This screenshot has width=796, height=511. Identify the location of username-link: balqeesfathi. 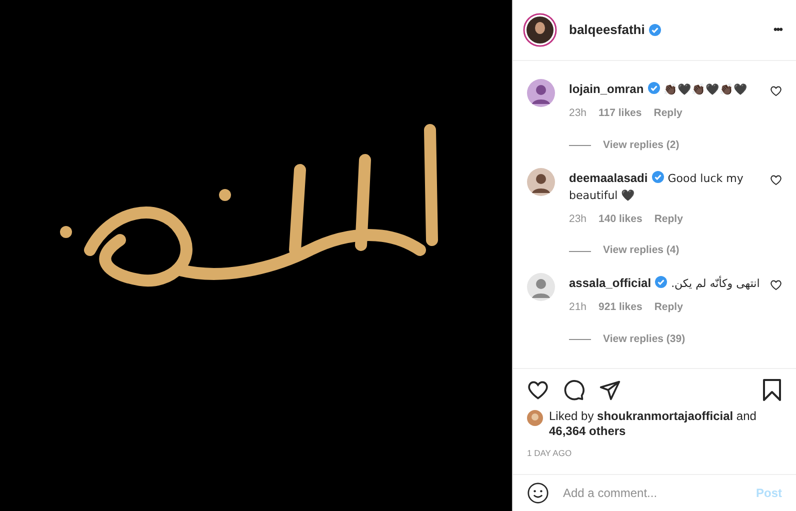
(607, 30).